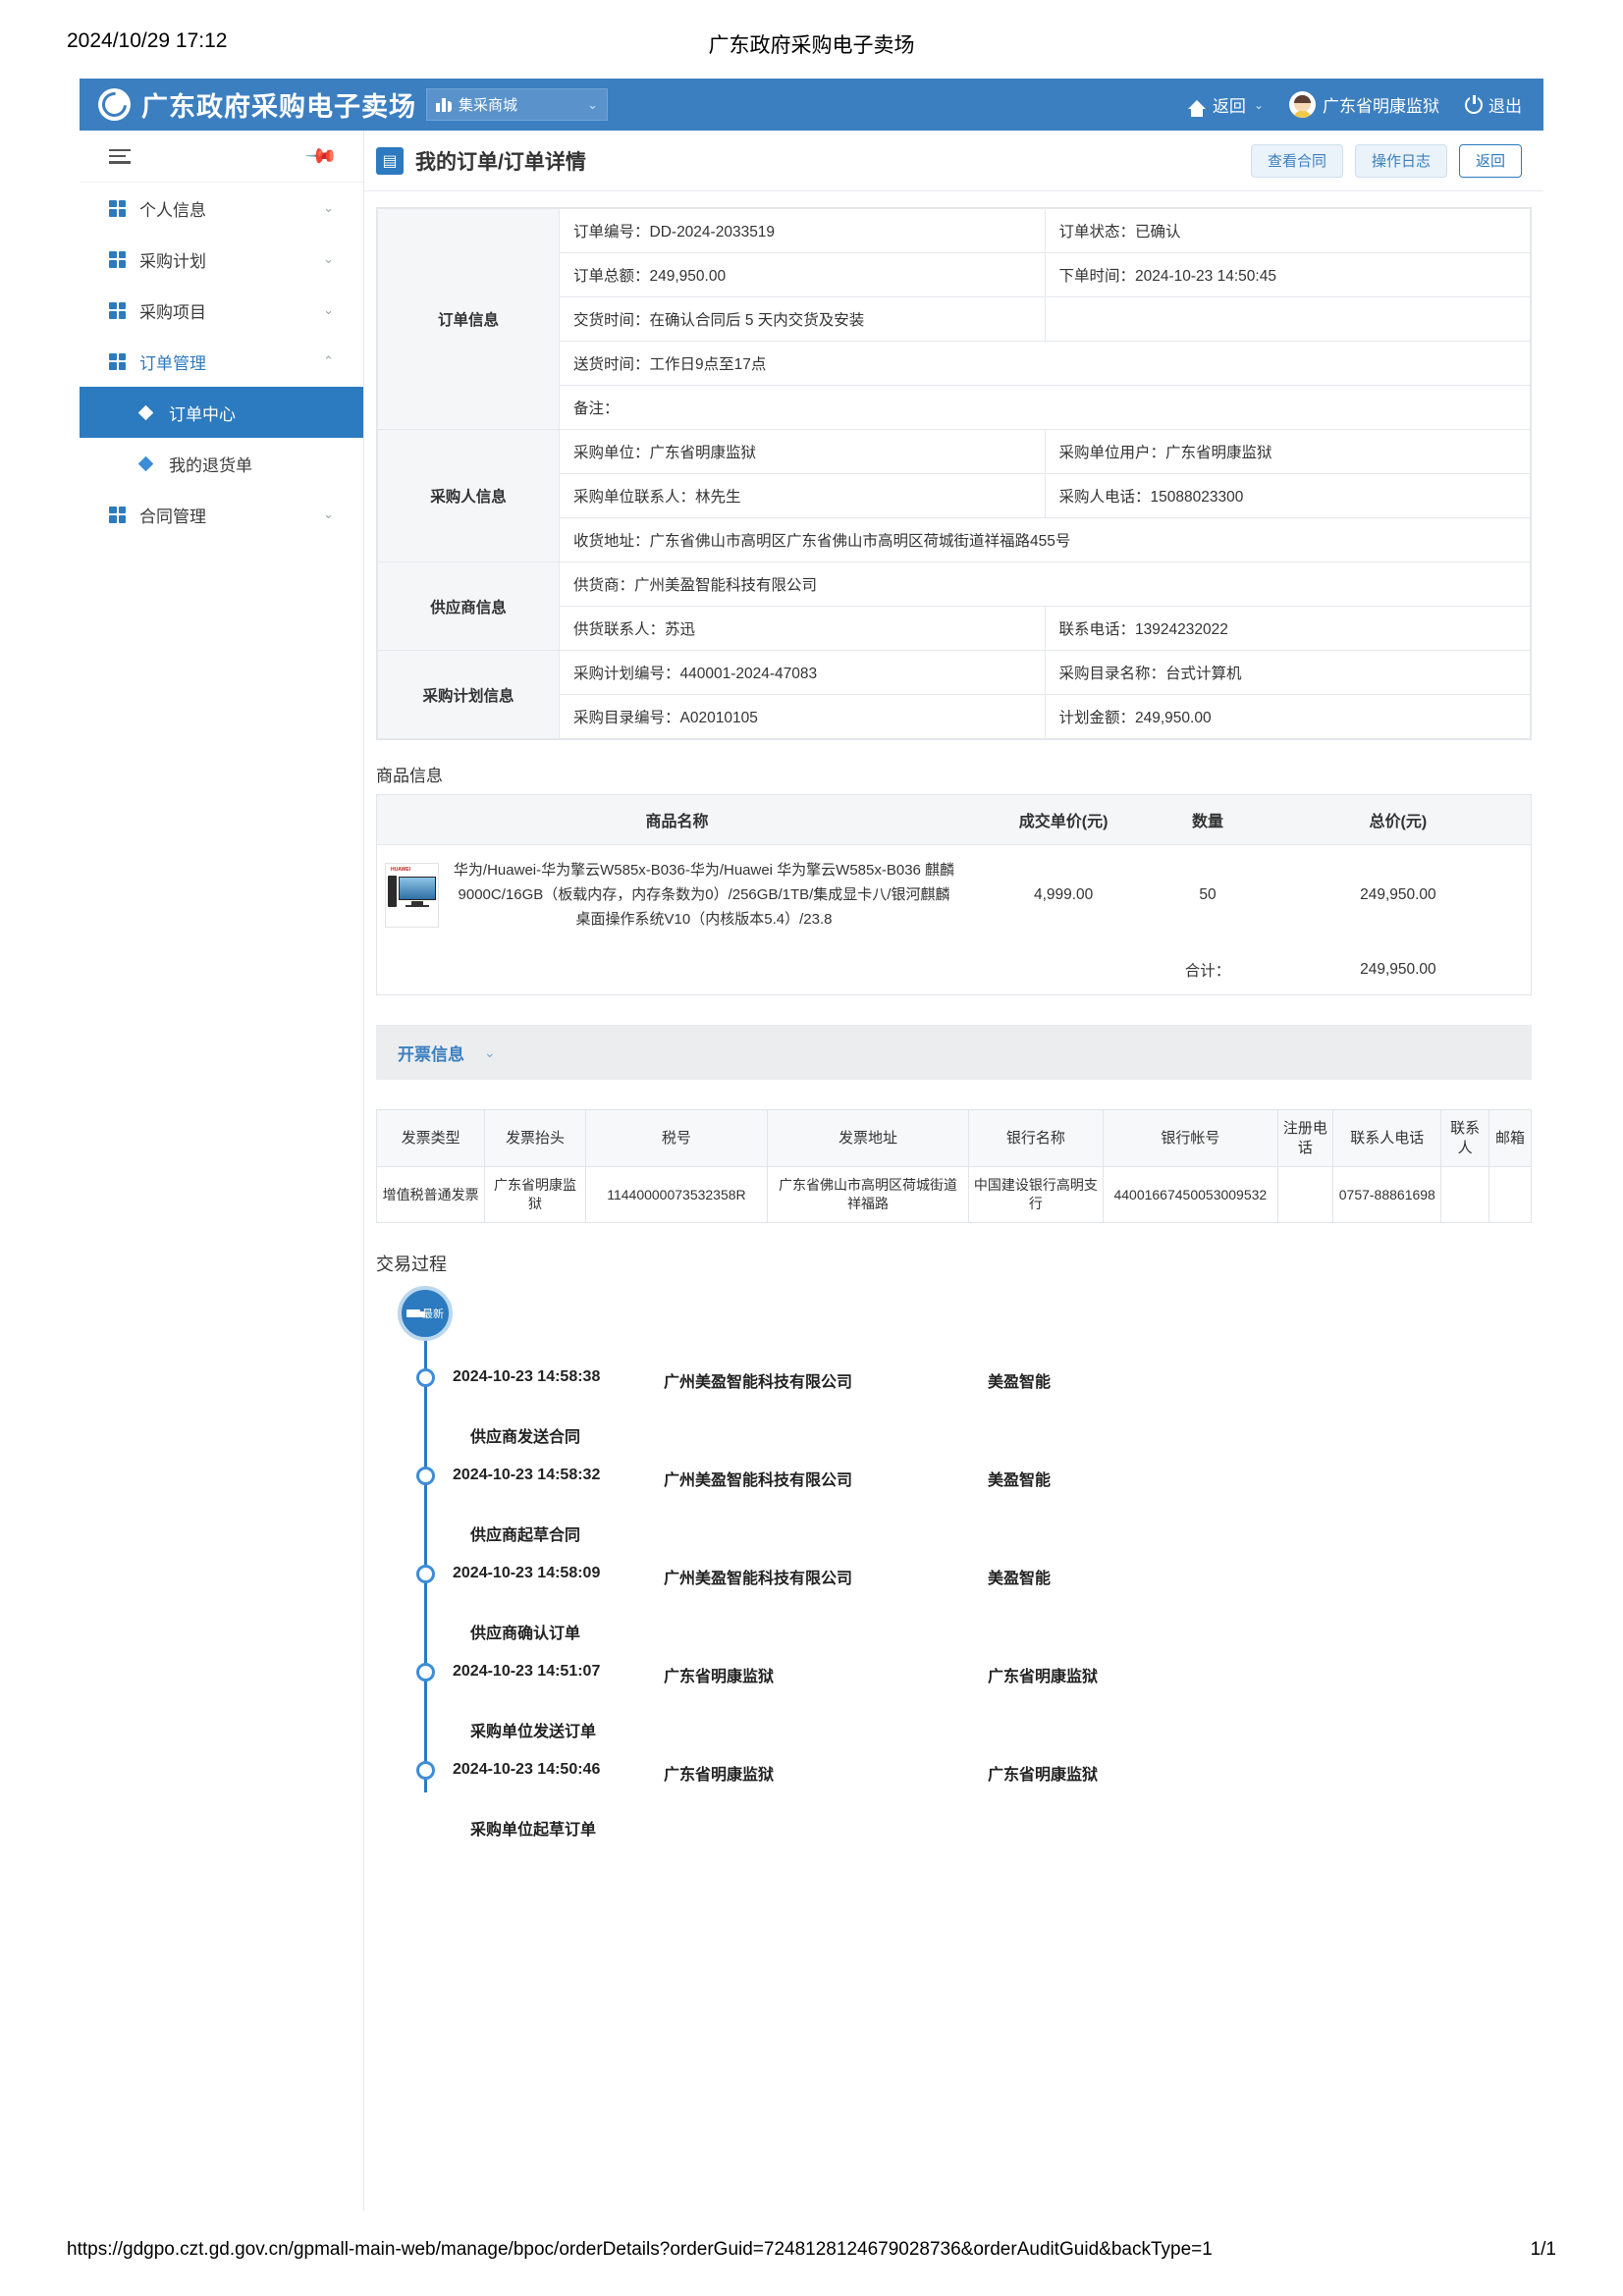  I want to click on order-no-value: DD-2024-2033519, so click(712, 232).